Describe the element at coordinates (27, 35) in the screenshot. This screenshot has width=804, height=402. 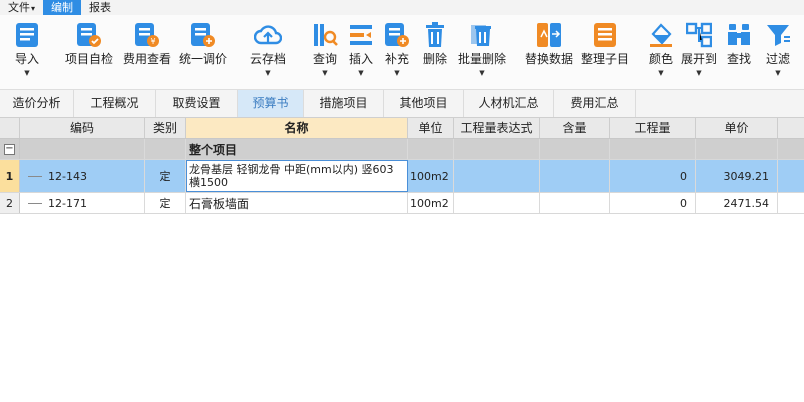
I see `import-icon` at that location.